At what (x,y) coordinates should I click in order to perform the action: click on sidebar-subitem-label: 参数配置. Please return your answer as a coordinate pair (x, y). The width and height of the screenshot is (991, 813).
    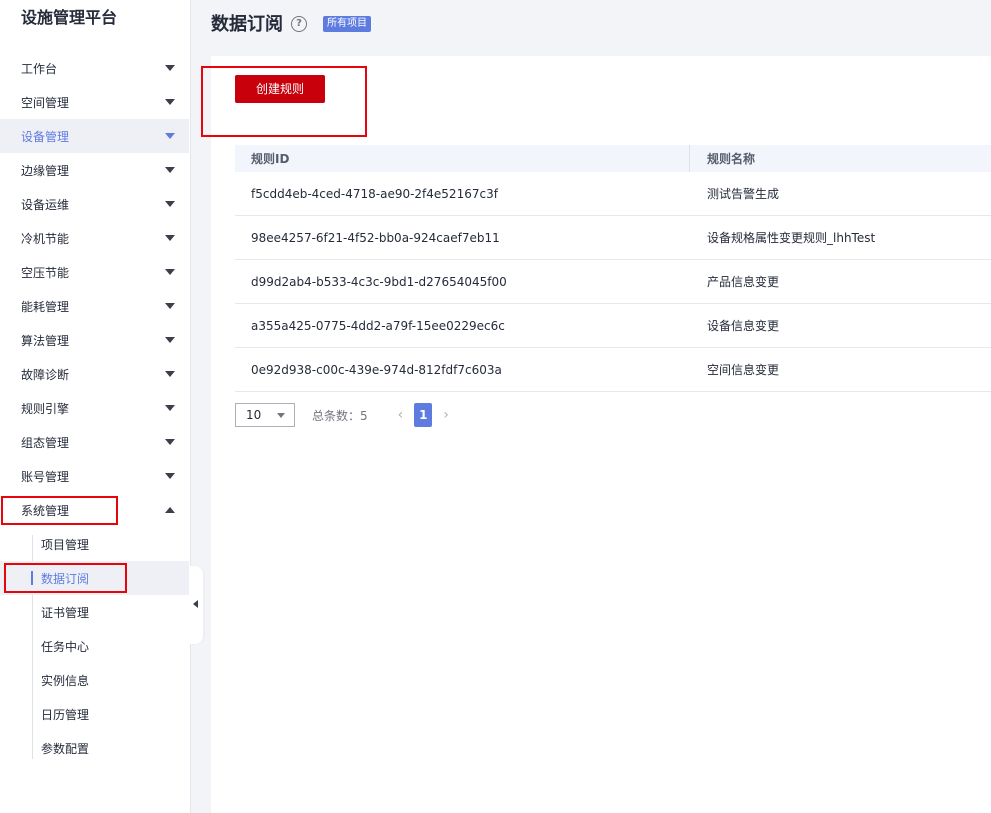
    Looking at the image, I should click on (65, 748).